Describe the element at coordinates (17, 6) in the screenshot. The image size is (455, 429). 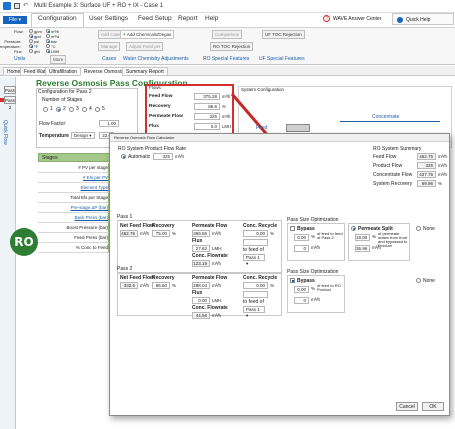
I see `save-icon` at that location.